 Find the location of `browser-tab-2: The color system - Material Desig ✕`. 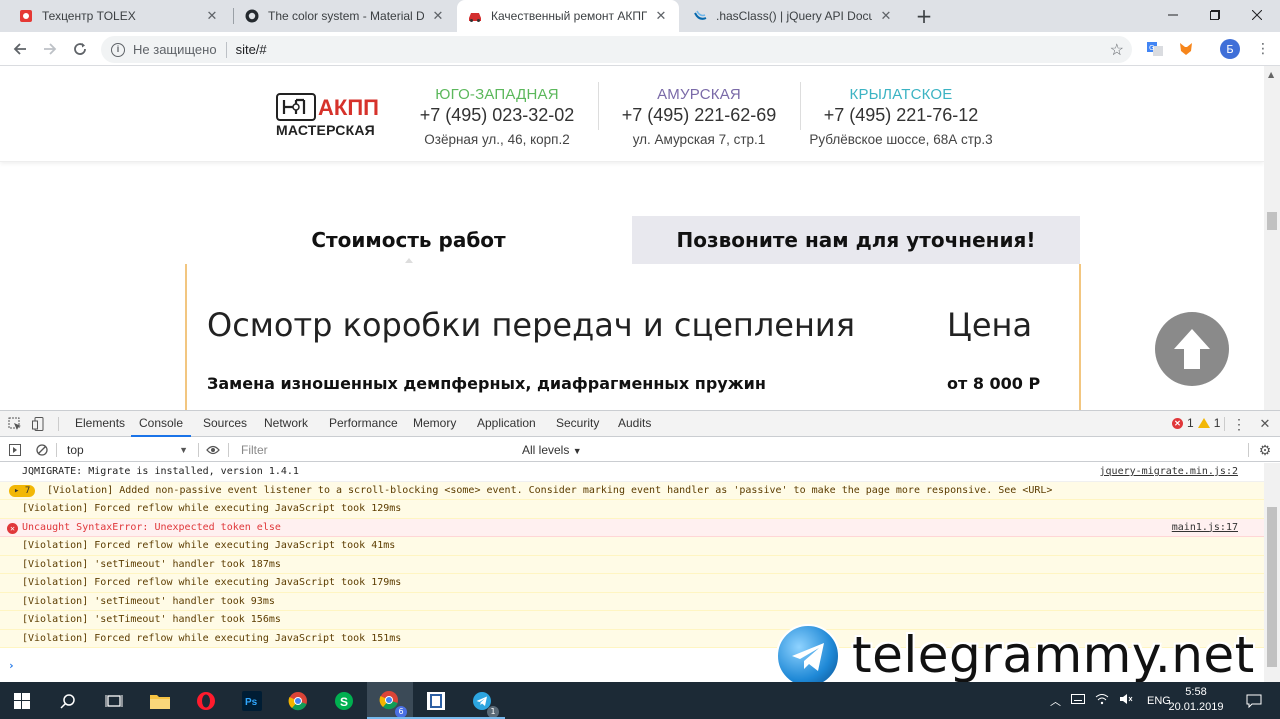

browser-tab-2: The color system - Material Desig ✕ is located at coordinates (345, 16).